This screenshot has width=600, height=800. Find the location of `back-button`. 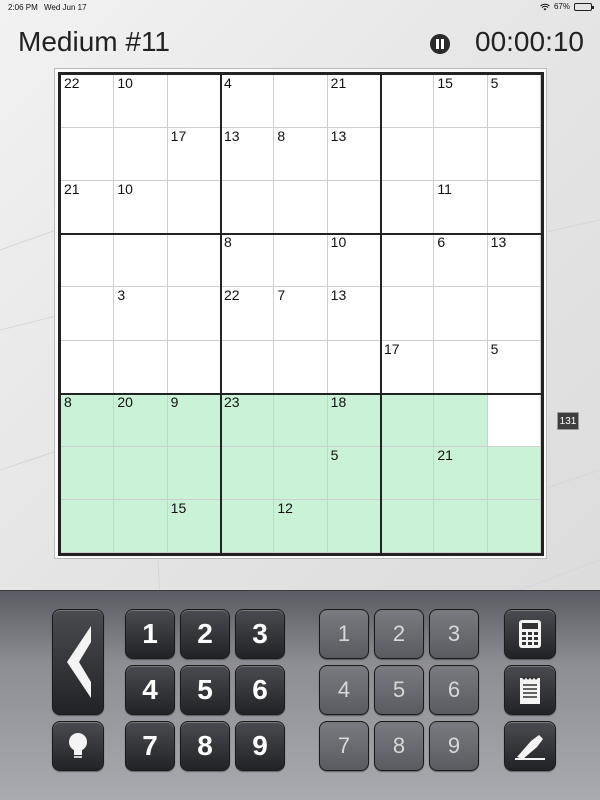

back-button is located at coordinates (78, 662).